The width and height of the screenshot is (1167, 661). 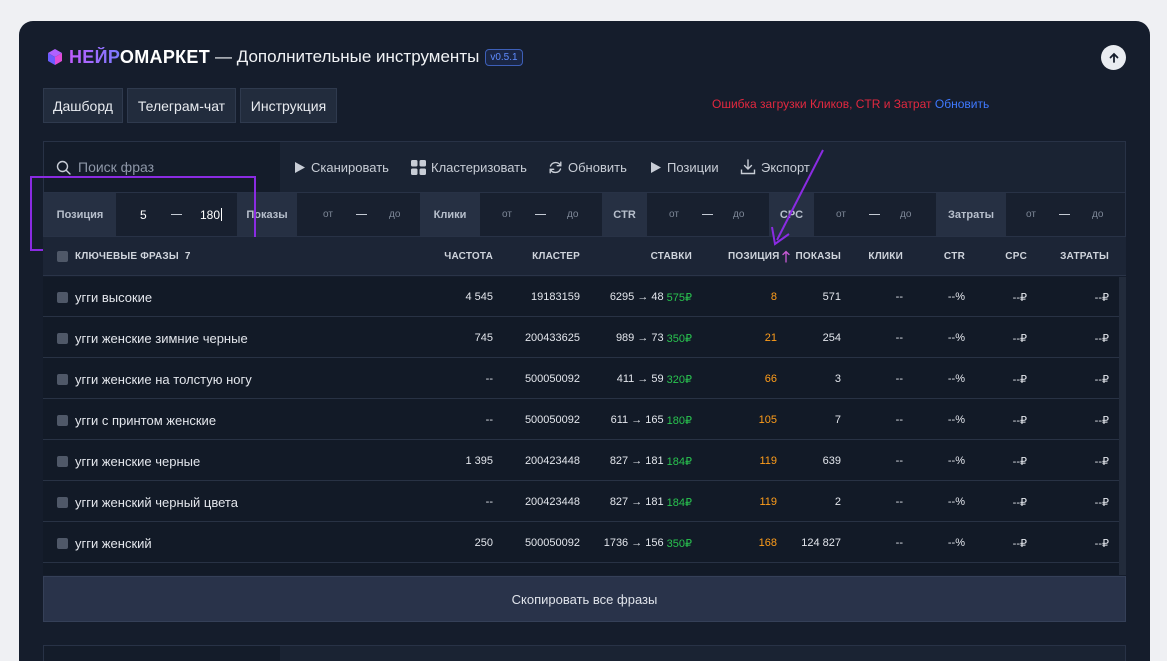 I want to click on bid-price: 350₽, so click(x=679, y=338).